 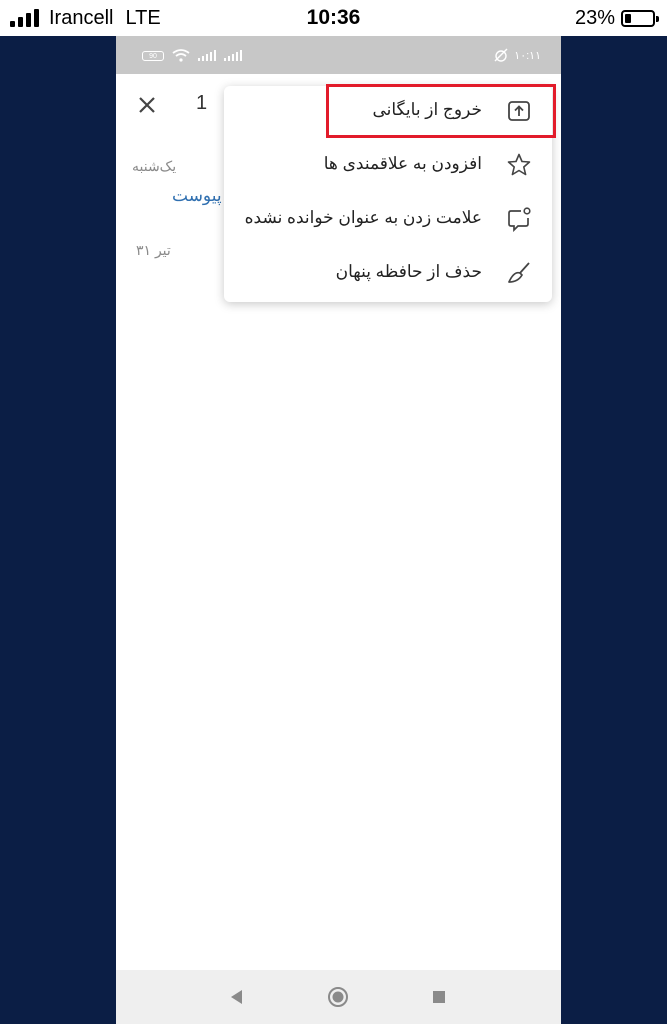 I want to click on android-nav-bar, so click(x=338, y=997).